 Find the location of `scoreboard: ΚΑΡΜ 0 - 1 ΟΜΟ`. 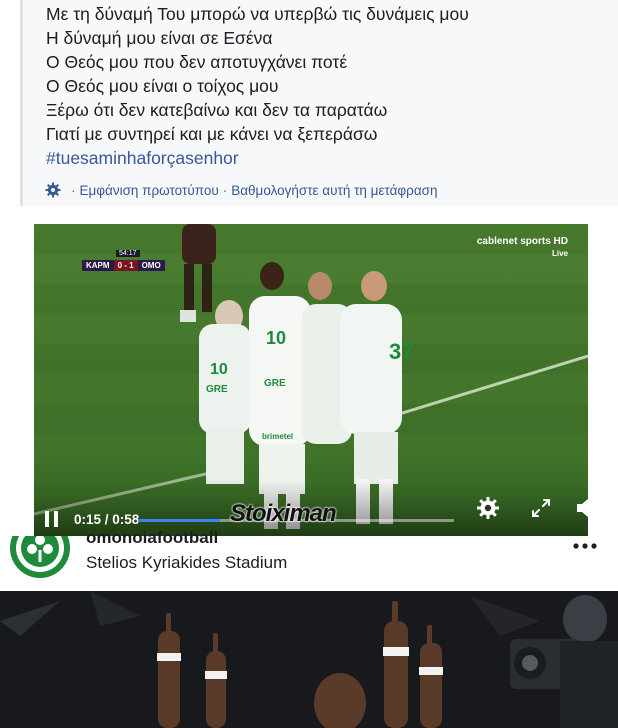

scoreboard: ΚΑΡΜ 0 - 1 ΟΜΟ is located at coordinates (123, 265).